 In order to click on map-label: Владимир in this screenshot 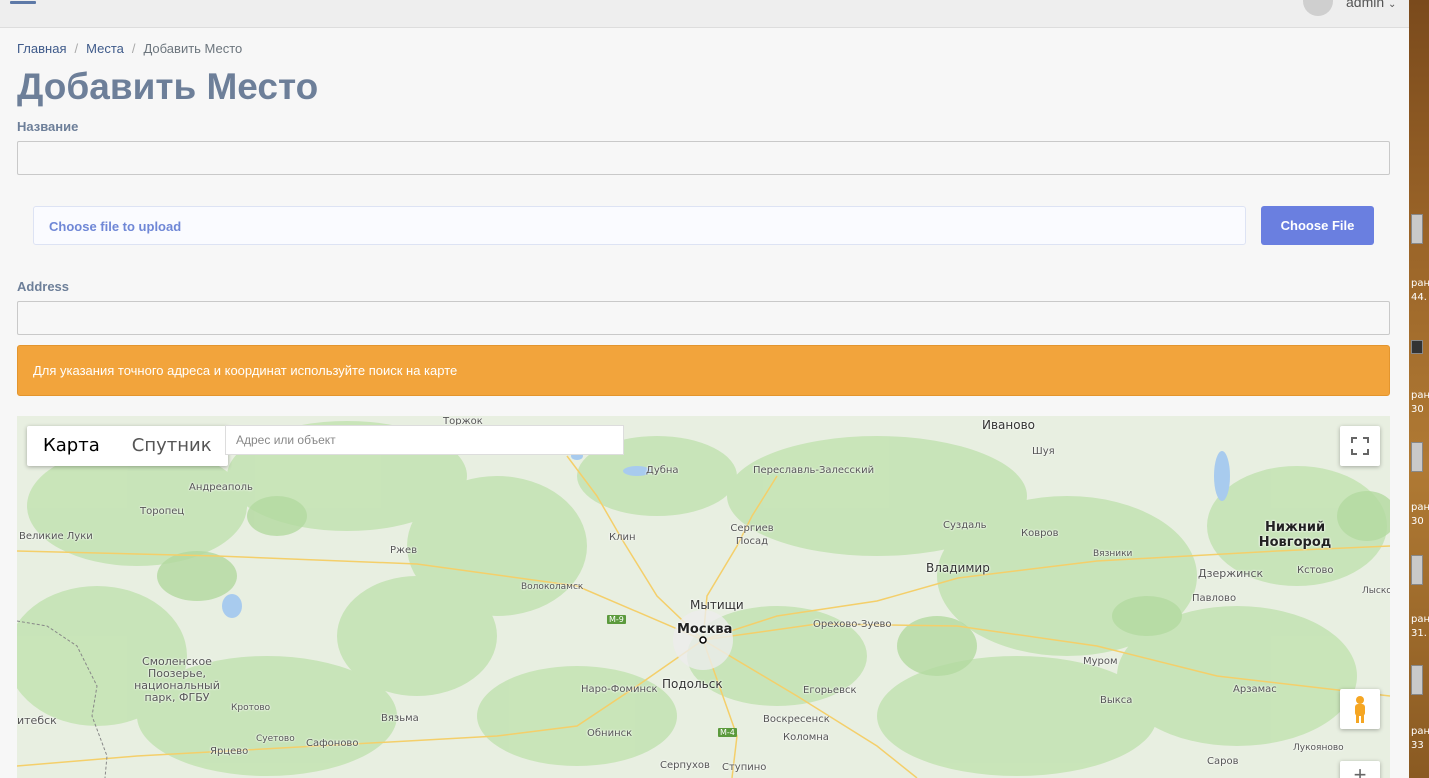, I will do `click(958, 568)`.